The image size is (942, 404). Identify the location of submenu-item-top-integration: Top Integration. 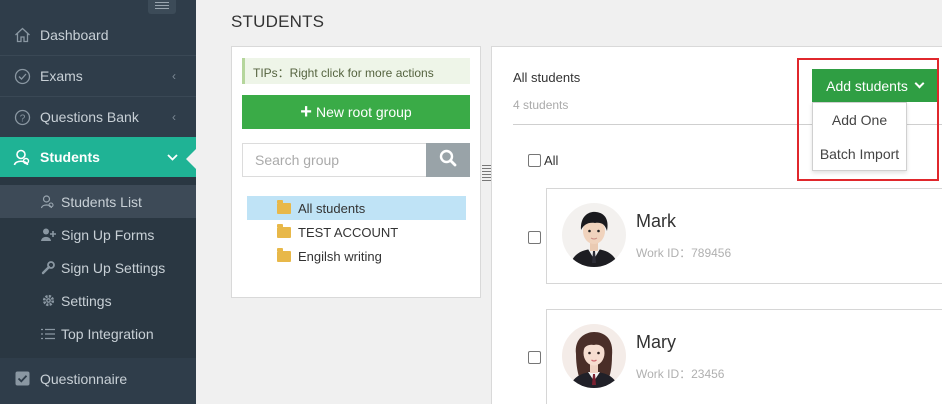
(98, 333).